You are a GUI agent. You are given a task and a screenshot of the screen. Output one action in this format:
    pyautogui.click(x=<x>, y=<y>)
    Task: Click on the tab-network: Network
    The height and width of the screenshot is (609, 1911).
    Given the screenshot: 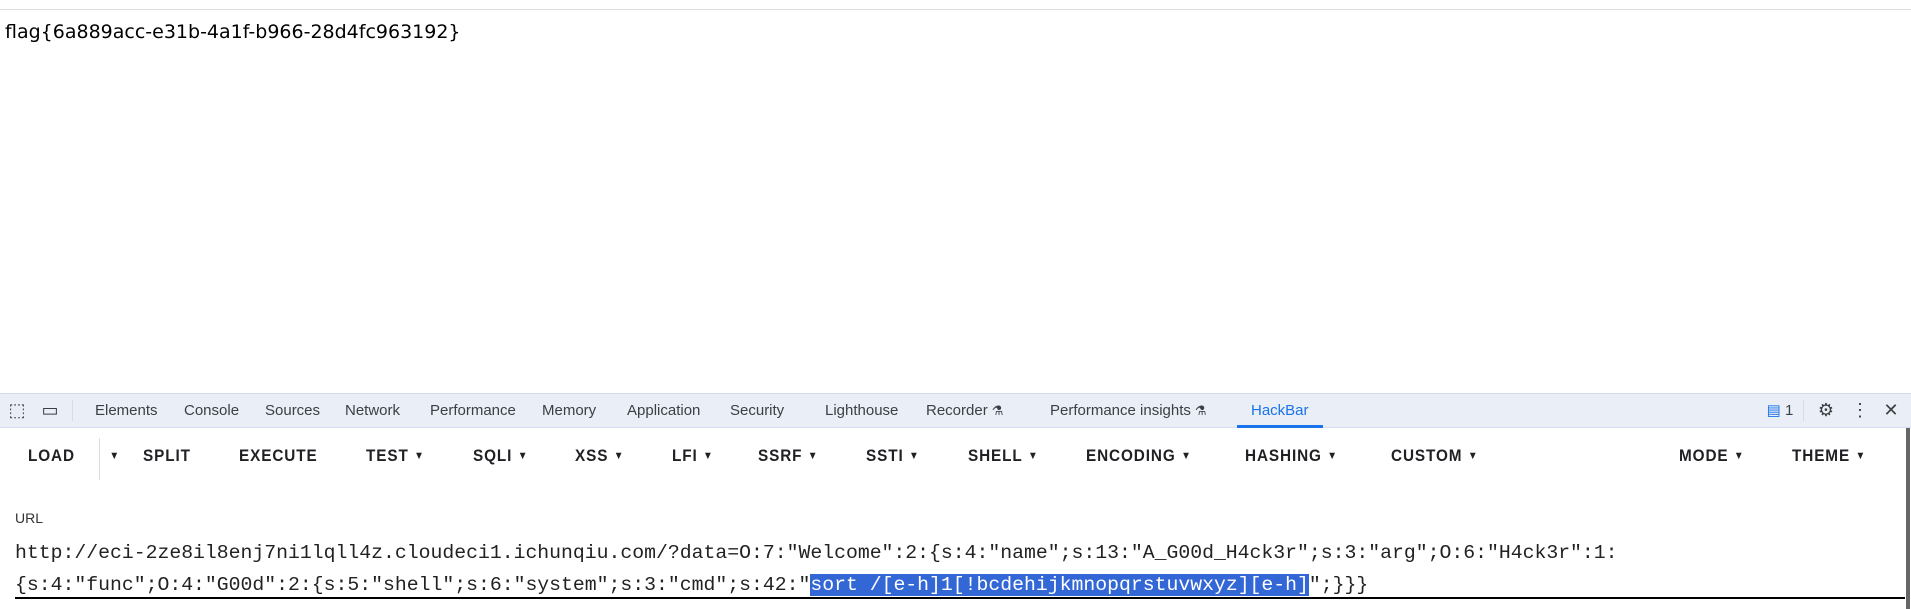 What is the action you would take?
    pyautogui.click(x=372, y=410)
    